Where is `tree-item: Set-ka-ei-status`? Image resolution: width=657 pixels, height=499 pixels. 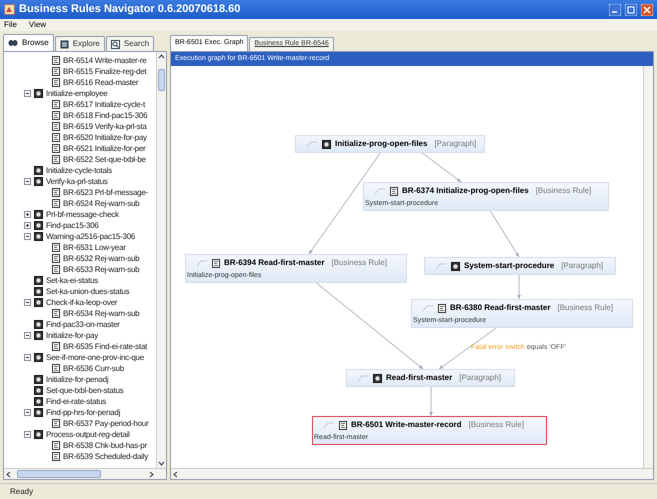
tree-item: Set-ka-ei-status is located at coordinates (72, 280).